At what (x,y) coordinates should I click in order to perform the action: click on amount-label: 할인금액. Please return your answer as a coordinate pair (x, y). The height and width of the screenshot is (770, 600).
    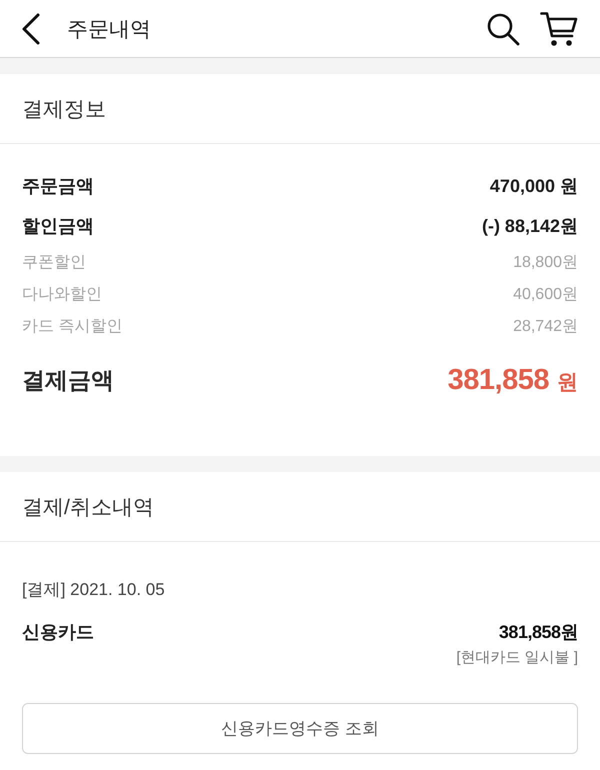
    Looking at the image, I should click on (58, 226).